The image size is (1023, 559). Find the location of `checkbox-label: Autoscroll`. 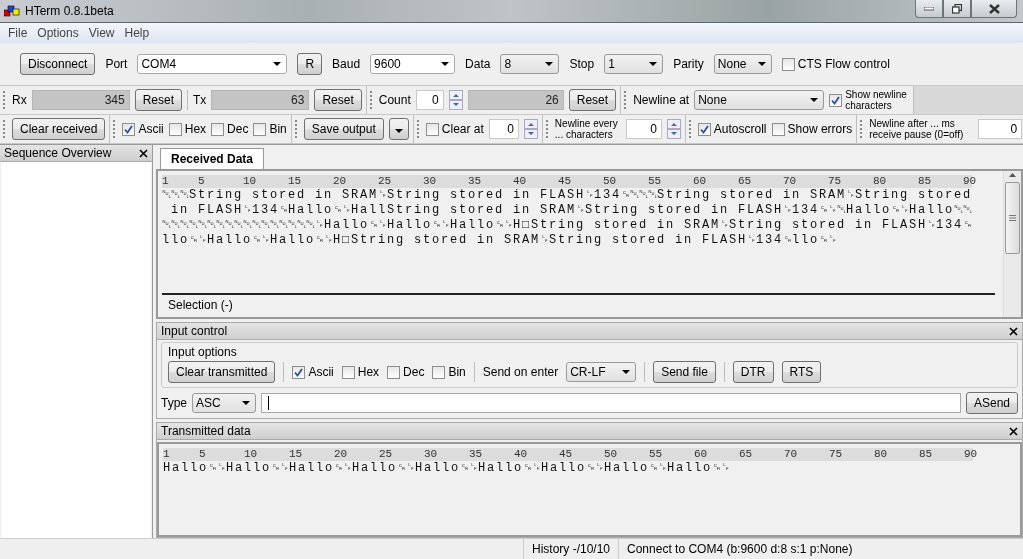

checkbox-label: Autoscroll is located at coordinates (740, 129).